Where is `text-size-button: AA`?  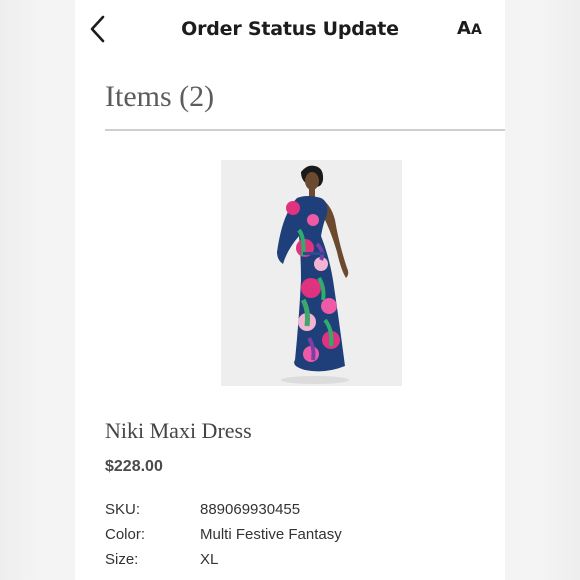 text-size-button: AA is located at coordinates (474, 30).